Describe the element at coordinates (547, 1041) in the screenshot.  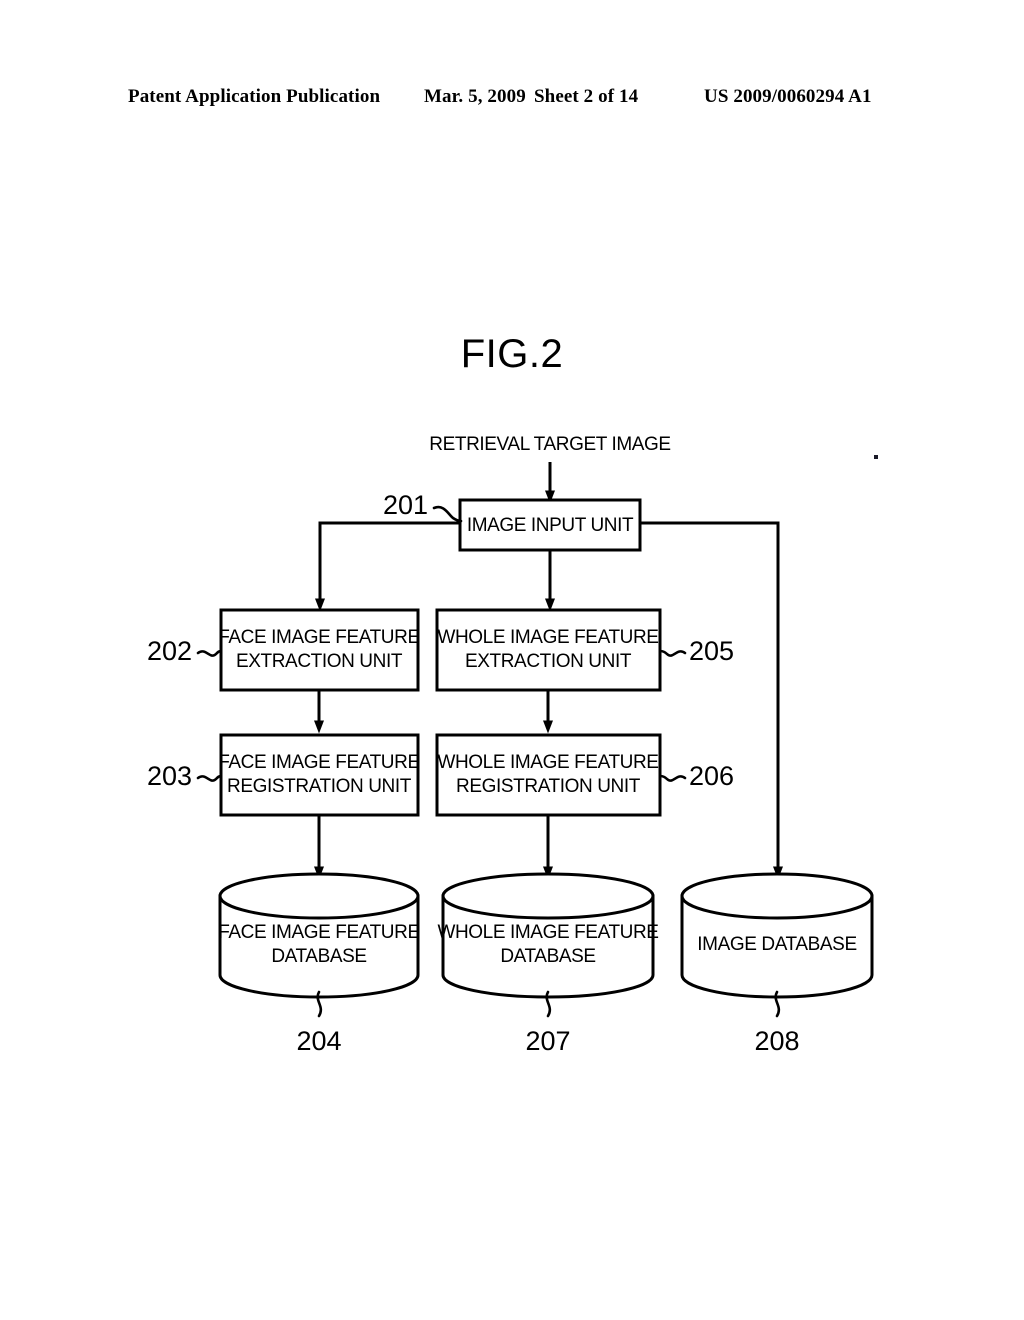
I see `ref-number-207: 207` at that location.